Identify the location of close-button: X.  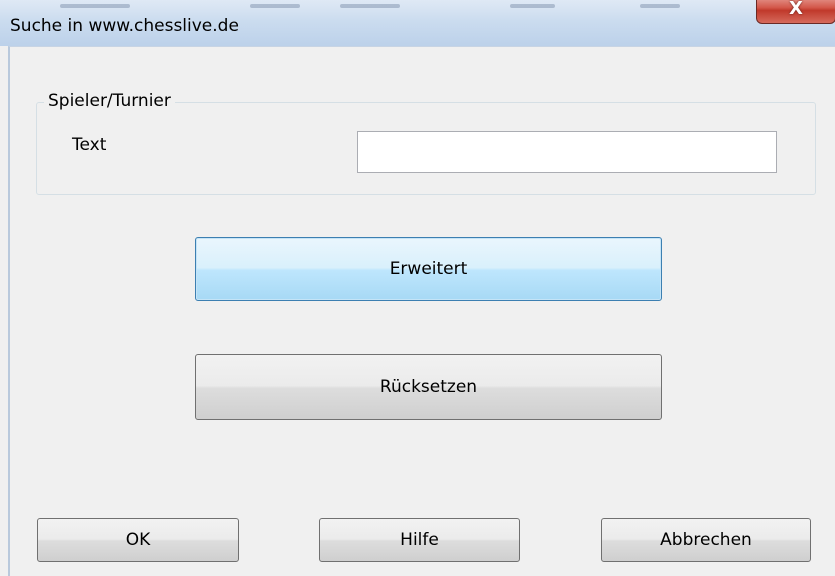
(795, 12).